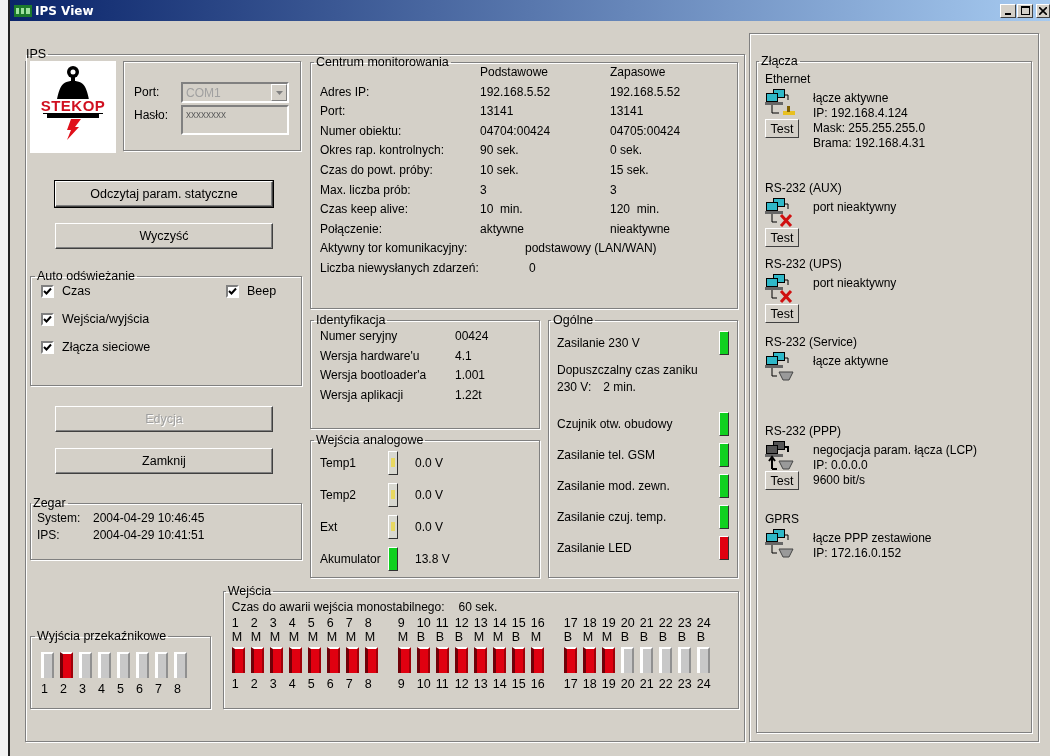 The image size is (1050, 756). Describe the element at coordinates (804, 188) in the screenshot. I see `connector-name: RS-232 (AUX)` at that location.